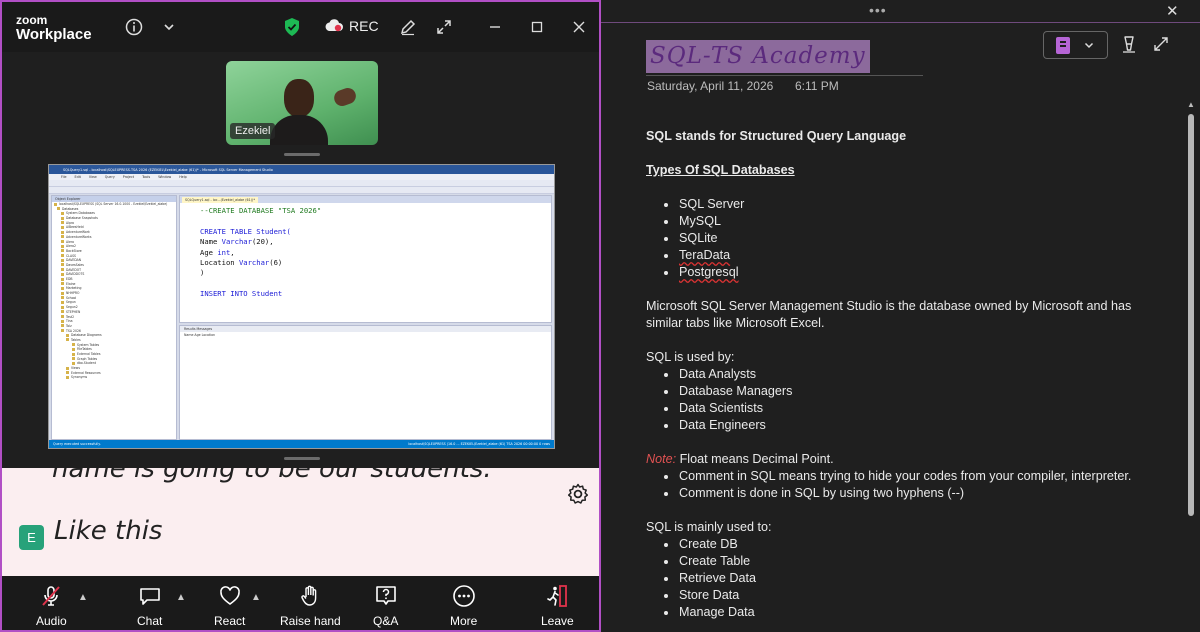  What do you see at coordinates (776, 136) in the screenshot?
I see `intro-line: SQL stands for Structured Query Language` at bounding box center [776, 136].